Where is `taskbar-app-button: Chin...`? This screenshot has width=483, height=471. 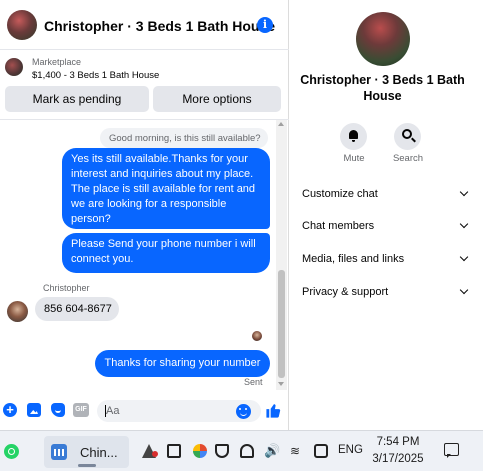 taskbar-app-button: Chin... is located at coordinates (86, 452).